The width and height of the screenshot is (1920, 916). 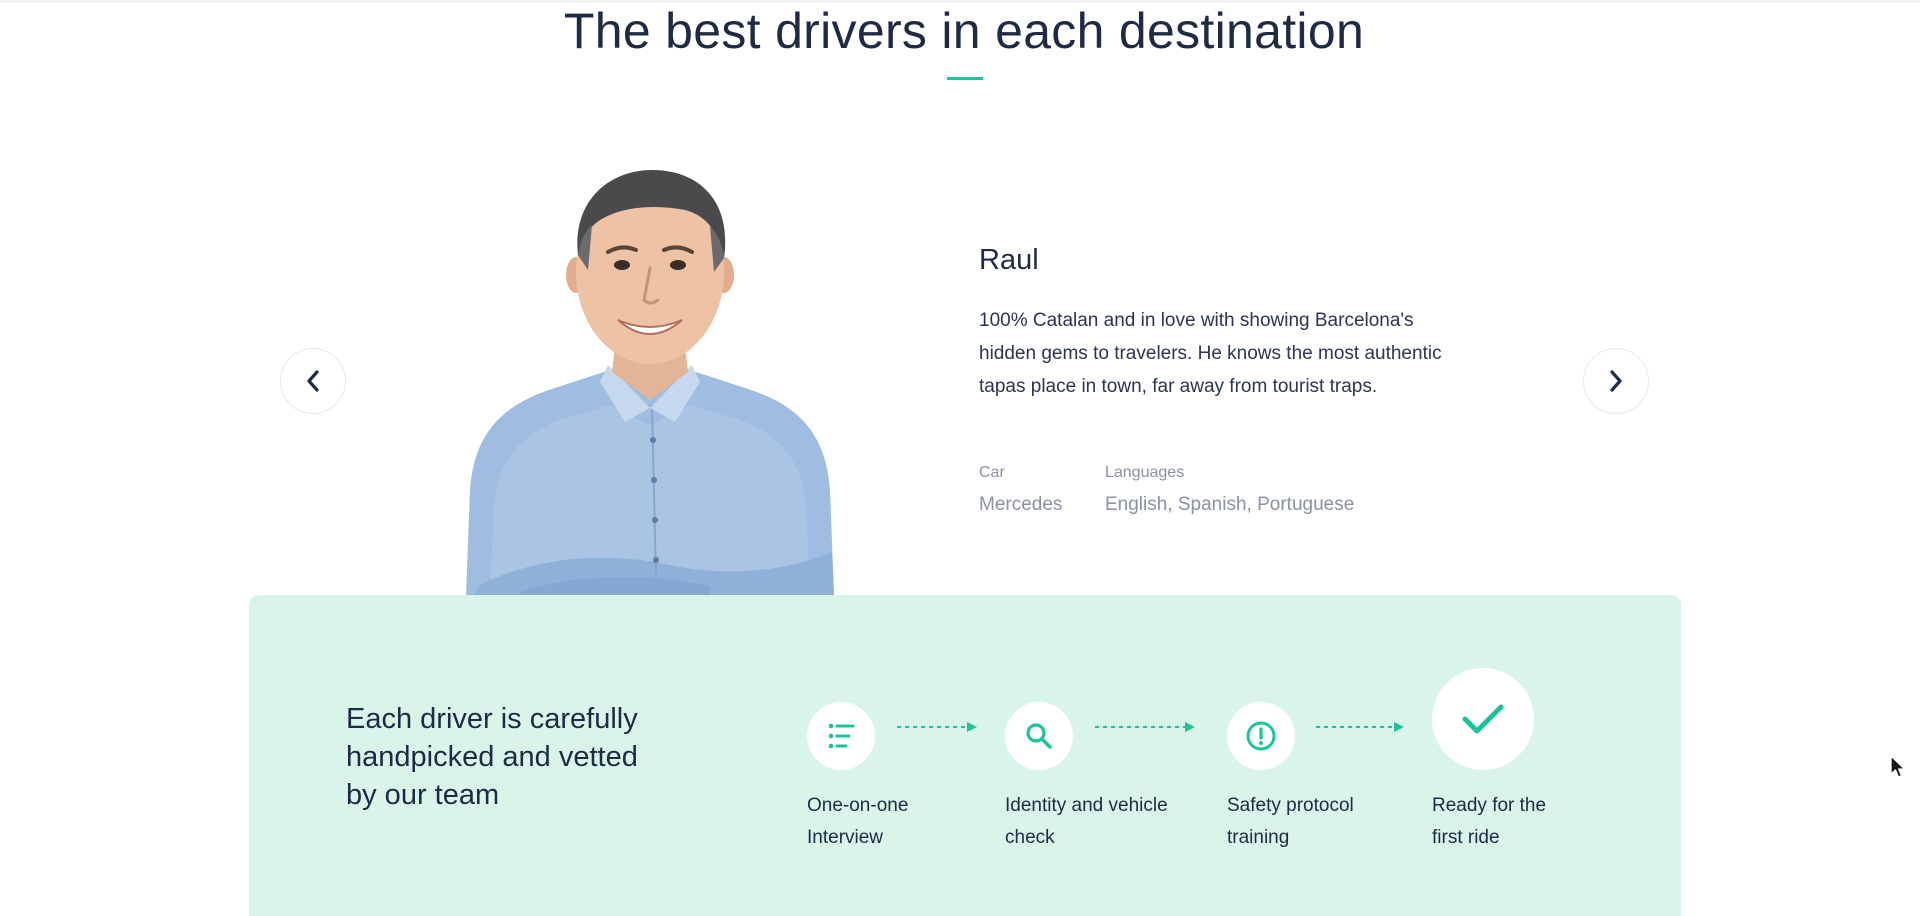 I want to click on driver-photo, so click(x=650, y=377).